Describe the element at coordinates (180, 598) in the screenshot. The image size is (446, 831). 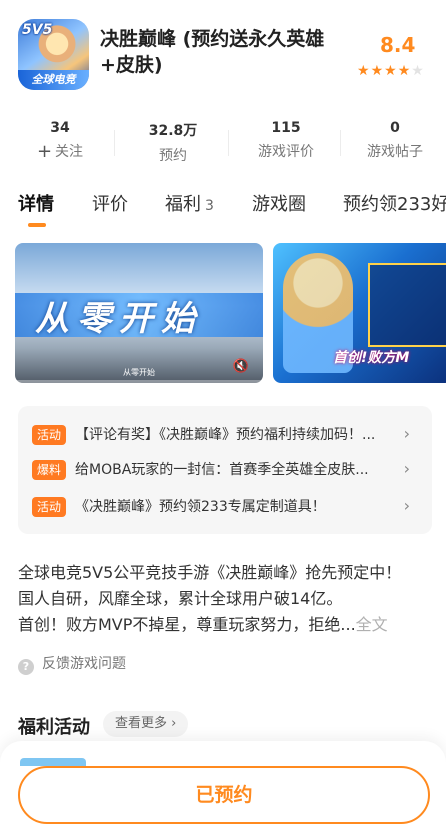
I see `description-line: 国人自研，风靡全球，累计全球用户破14亿。` at that location.